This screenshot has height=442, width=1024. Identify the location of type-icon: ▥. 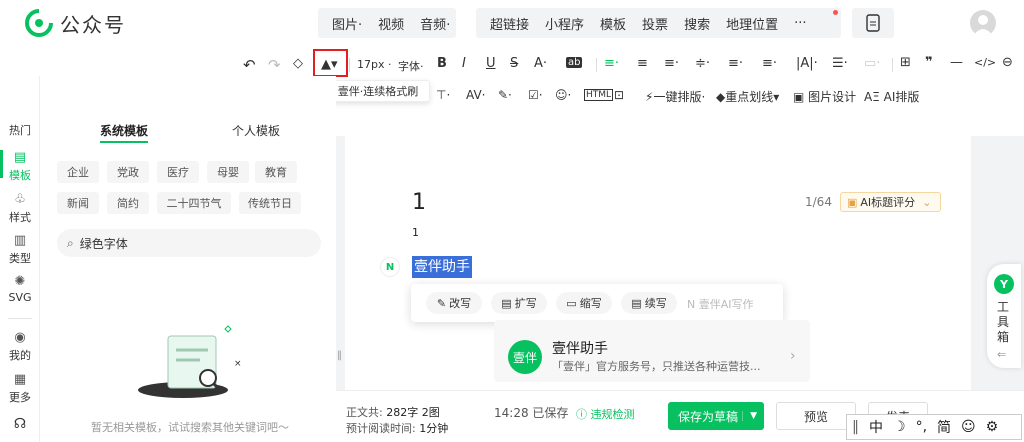
(20, 240).